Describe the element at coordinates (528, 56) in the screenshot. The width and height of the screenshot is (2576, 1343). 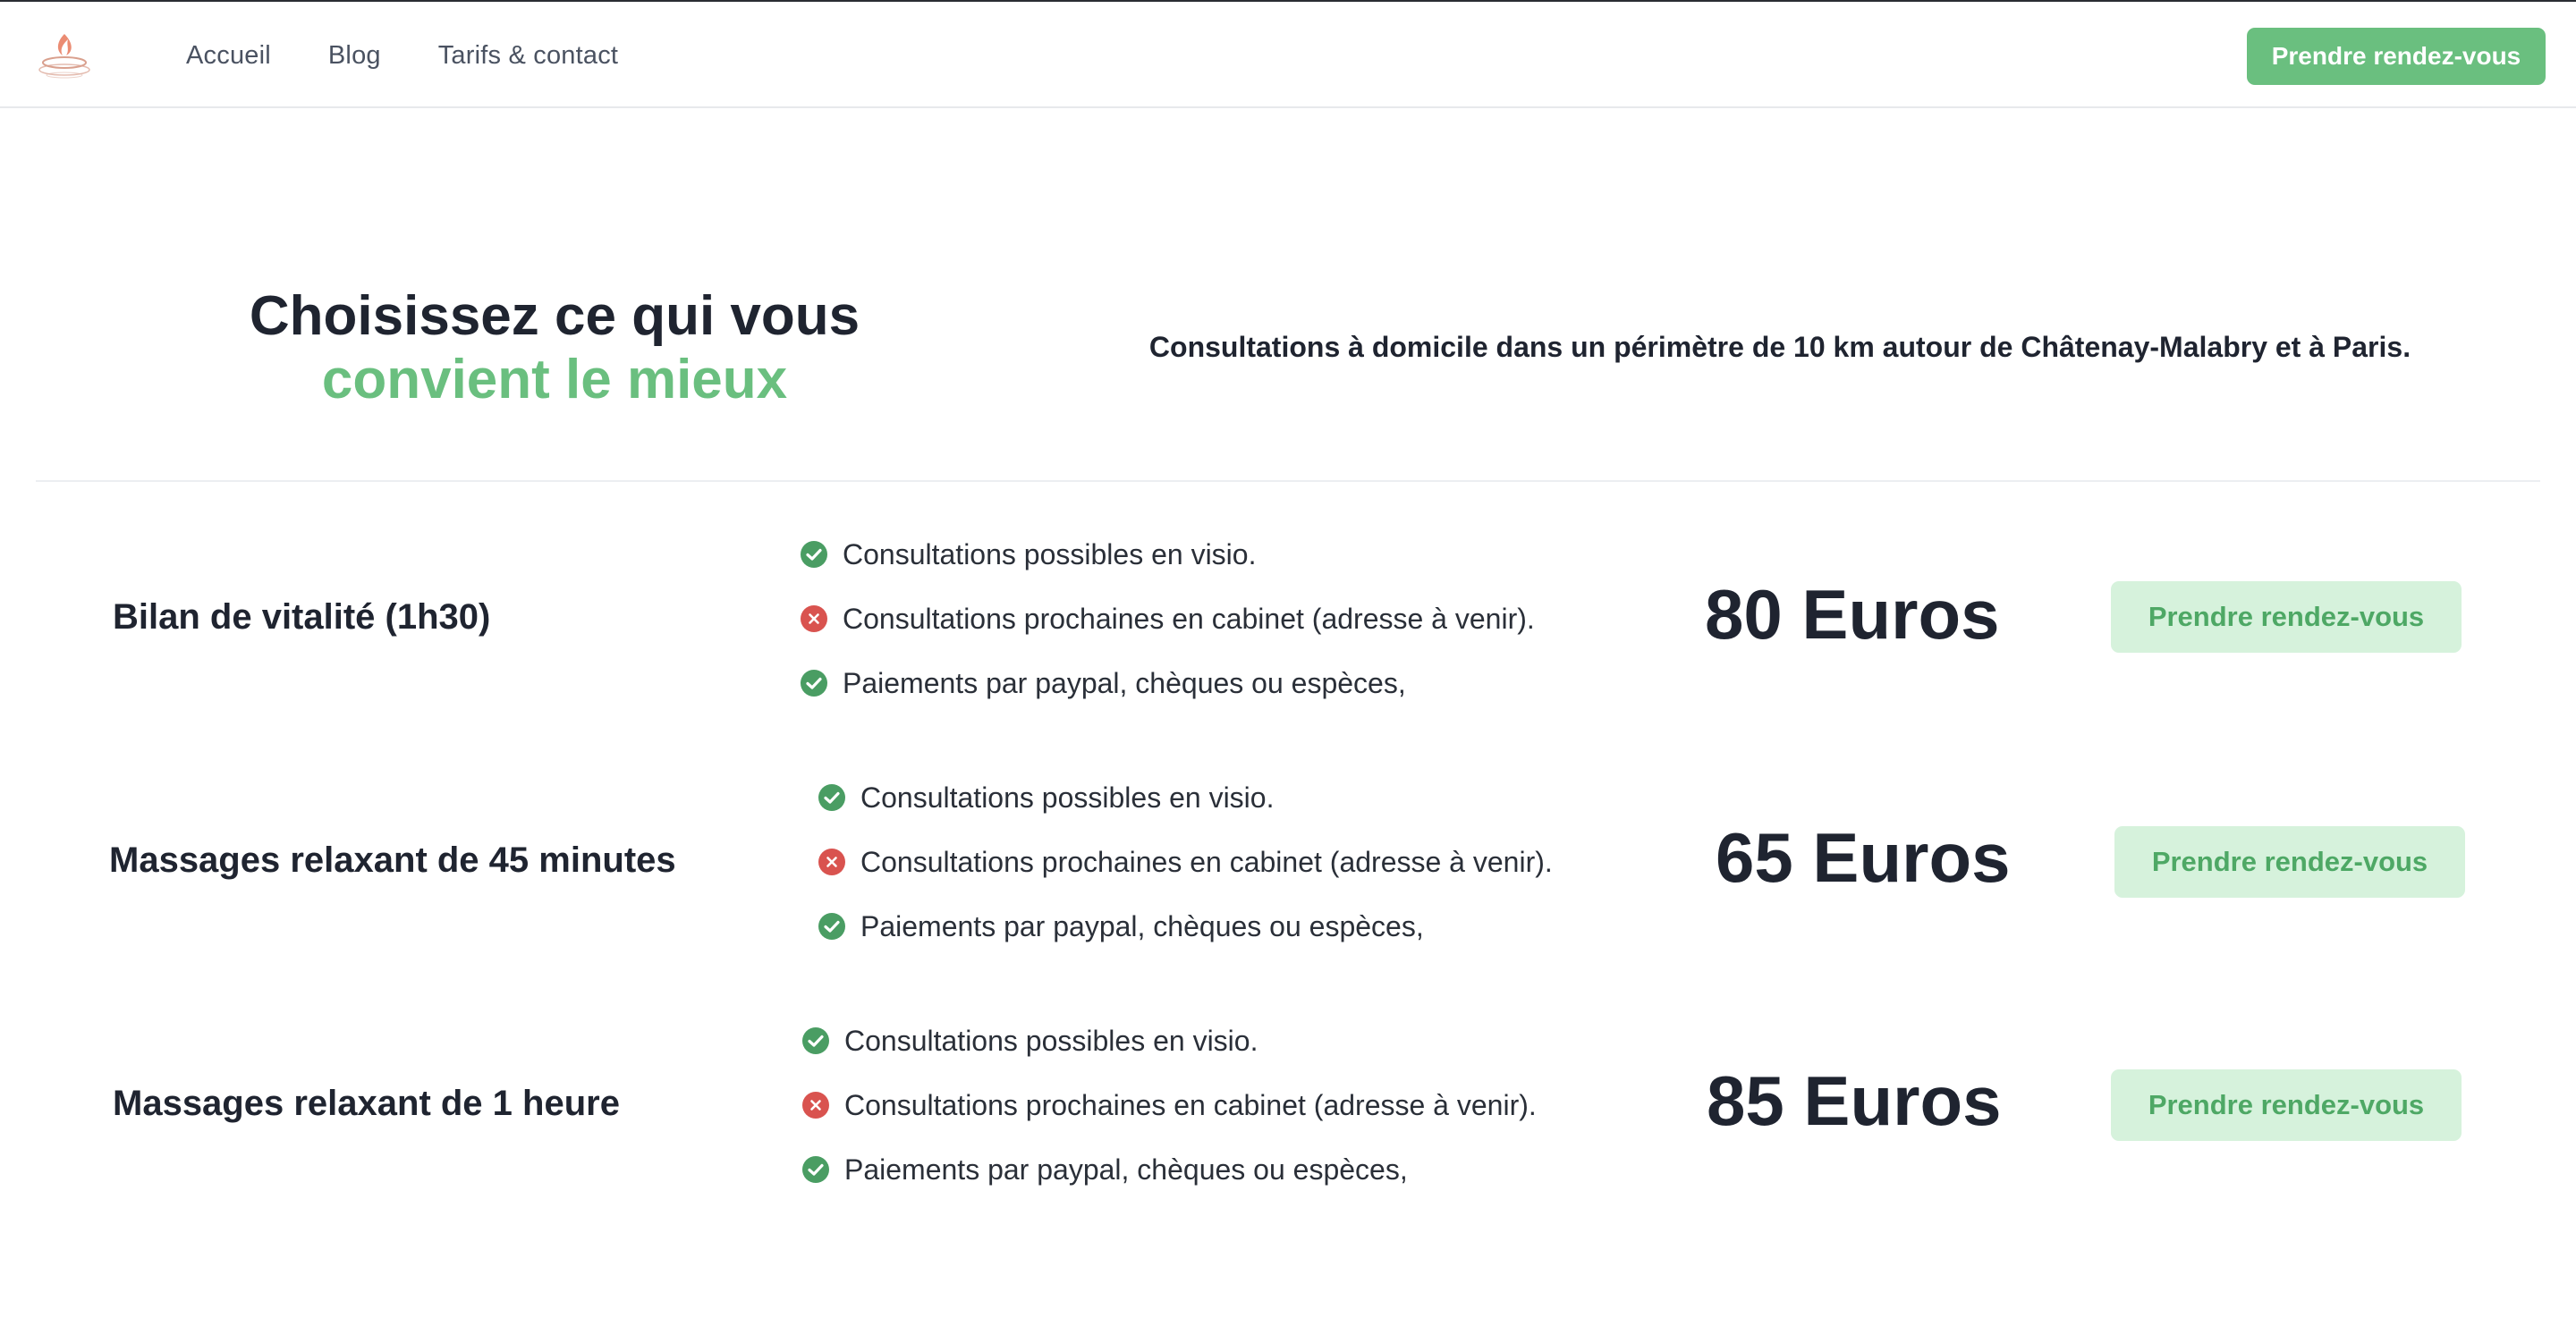
I see `nav-link-tarifs-contact: Tarifs & contact` at that location.